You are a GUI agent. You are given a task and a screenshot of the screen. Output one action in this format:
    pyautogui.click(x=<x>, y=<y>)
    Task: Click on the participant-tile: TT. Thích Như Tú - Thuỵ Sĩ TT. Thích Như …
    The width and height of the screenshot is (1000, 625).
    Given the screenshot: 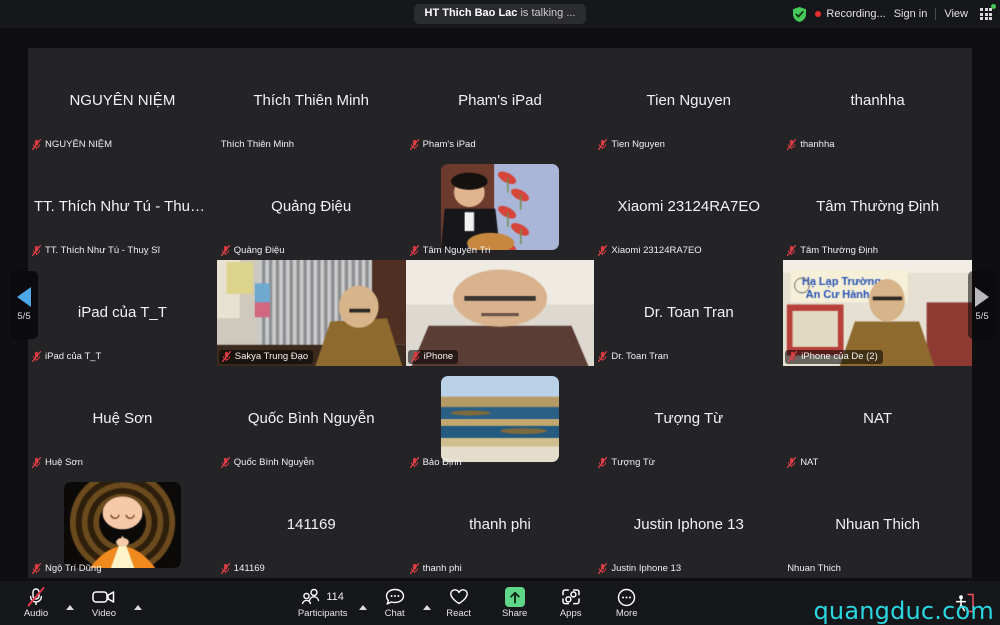 What is the action you would take?
    pyautogui.click(x=122, y=207)
    